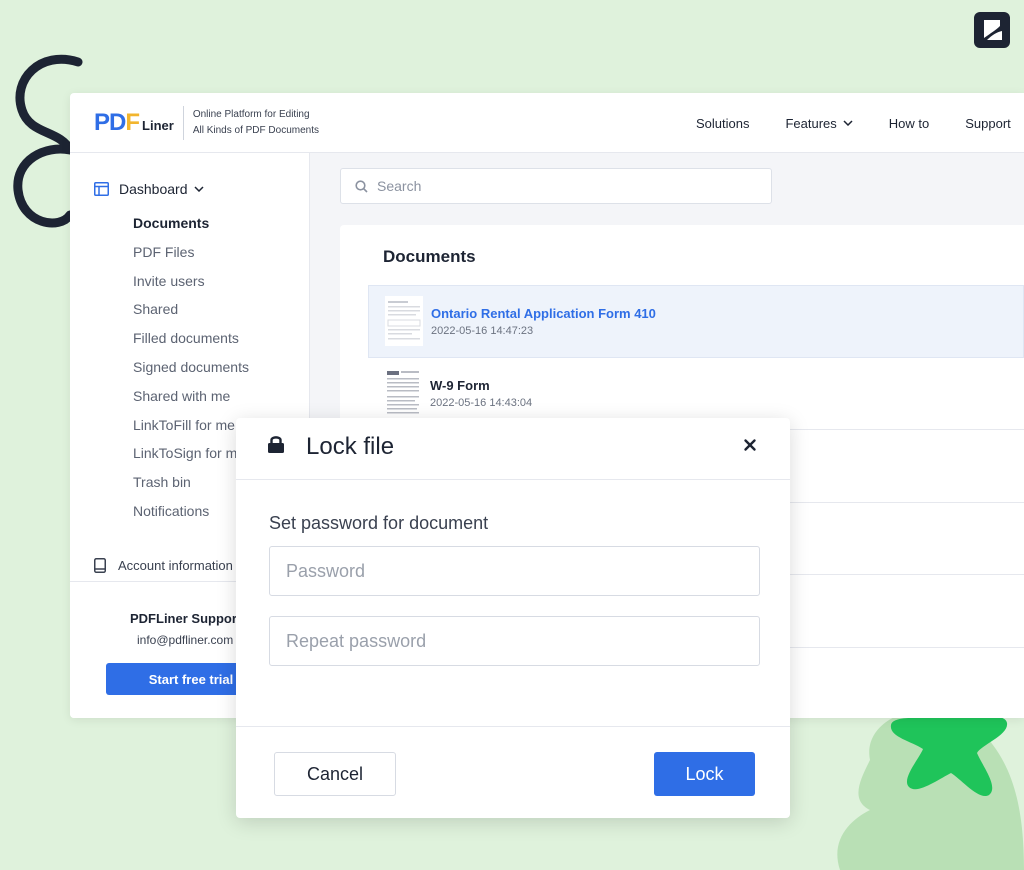  I want to click on document-date: 2022-05-16 14:47:23, so click(482, 331).